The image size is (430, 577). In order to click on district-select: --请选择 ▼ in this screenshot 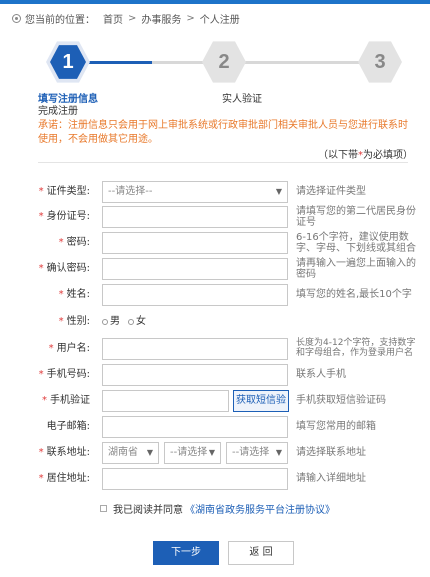, I will do `click(257, 453)`.